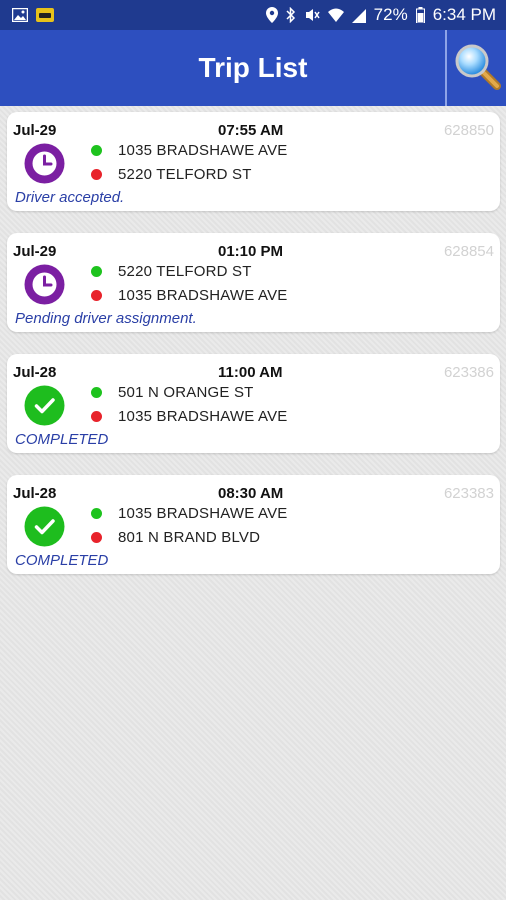 The width and height of the screenshot is (506, 900). I want to click on trip-id: 623383, so click(468, 493).